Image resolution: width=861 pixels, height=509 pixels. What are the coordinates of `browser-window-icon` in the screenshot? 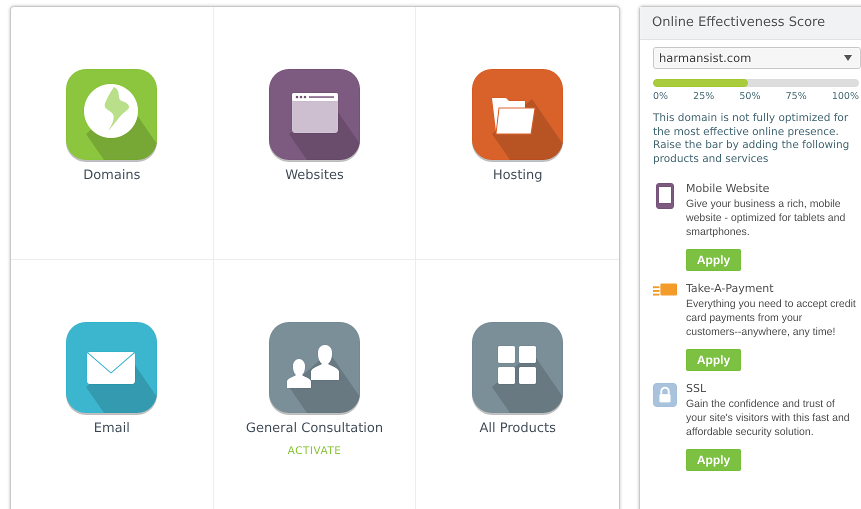 It's located at (314, 115).